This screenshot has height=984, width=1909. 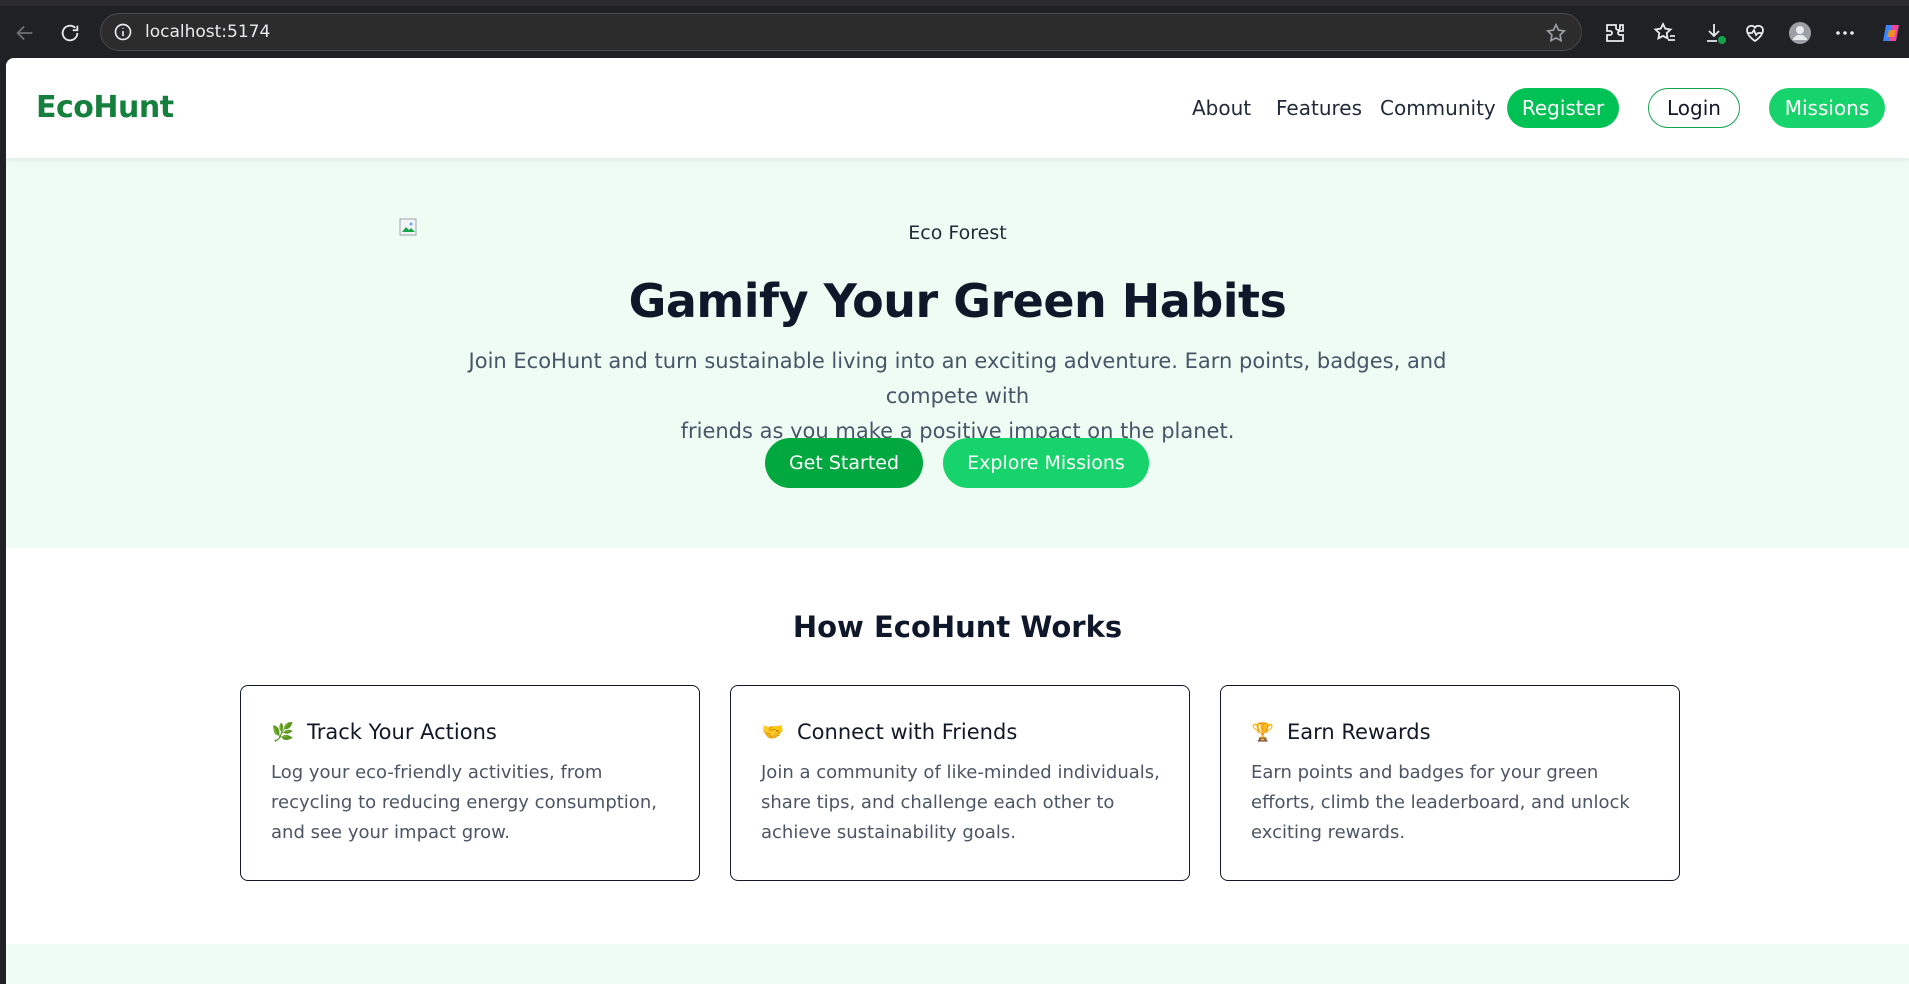 I want to click on downloads-icon, so click(x=1715, y=33).